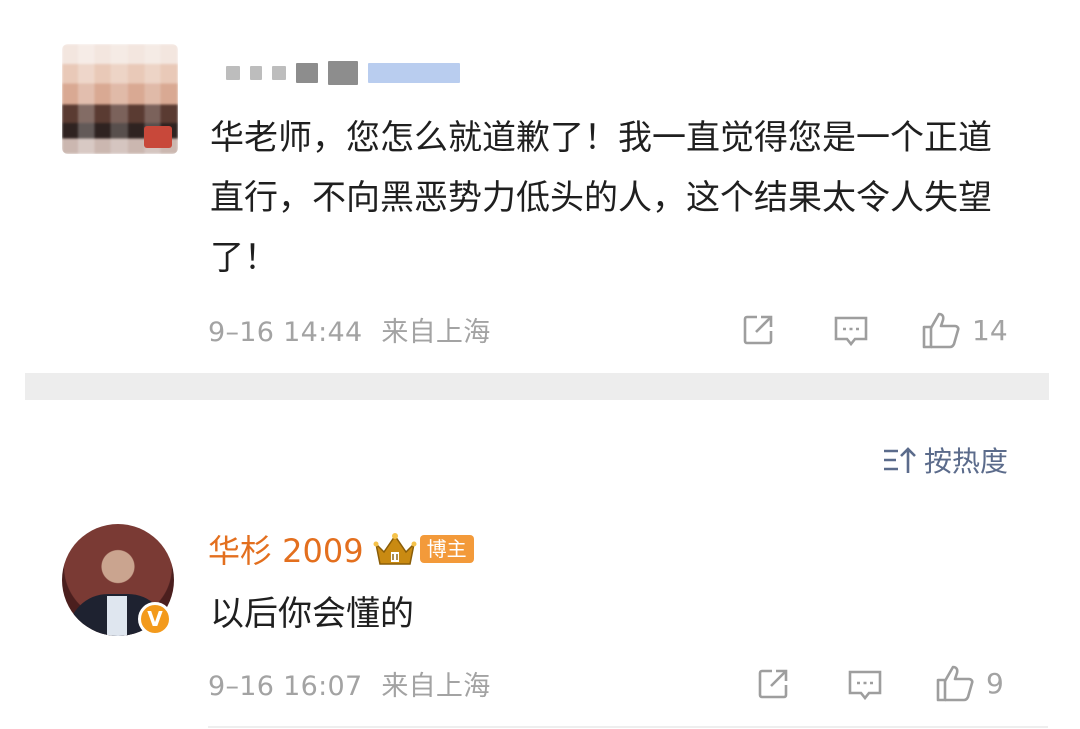  Describe the element at coordinates (286, 549) in the screenshot. I see `username: 华杉 2009` at that location.